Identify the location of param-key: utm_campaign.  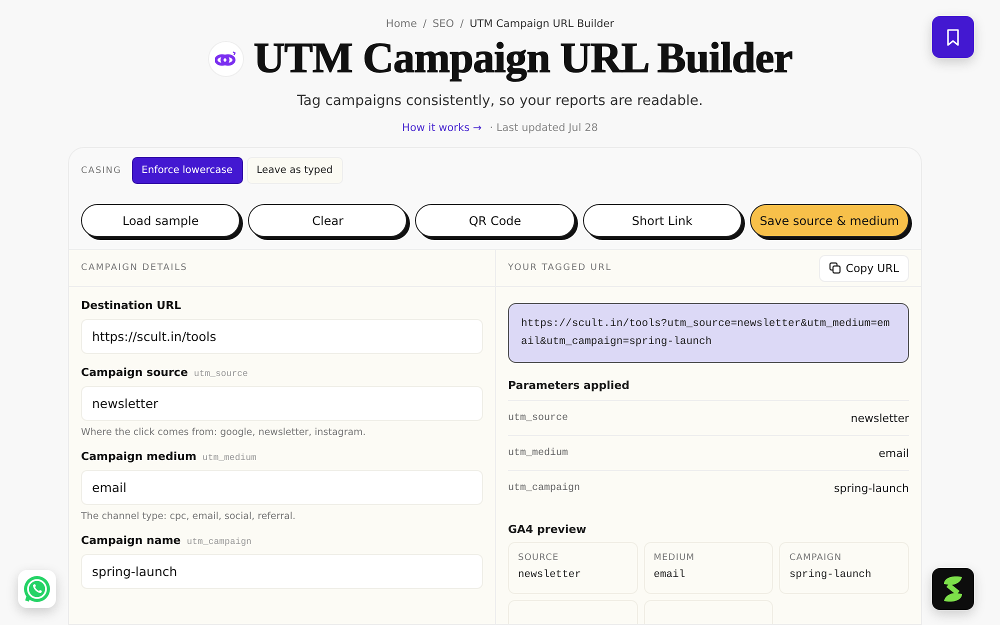
(544, 488).